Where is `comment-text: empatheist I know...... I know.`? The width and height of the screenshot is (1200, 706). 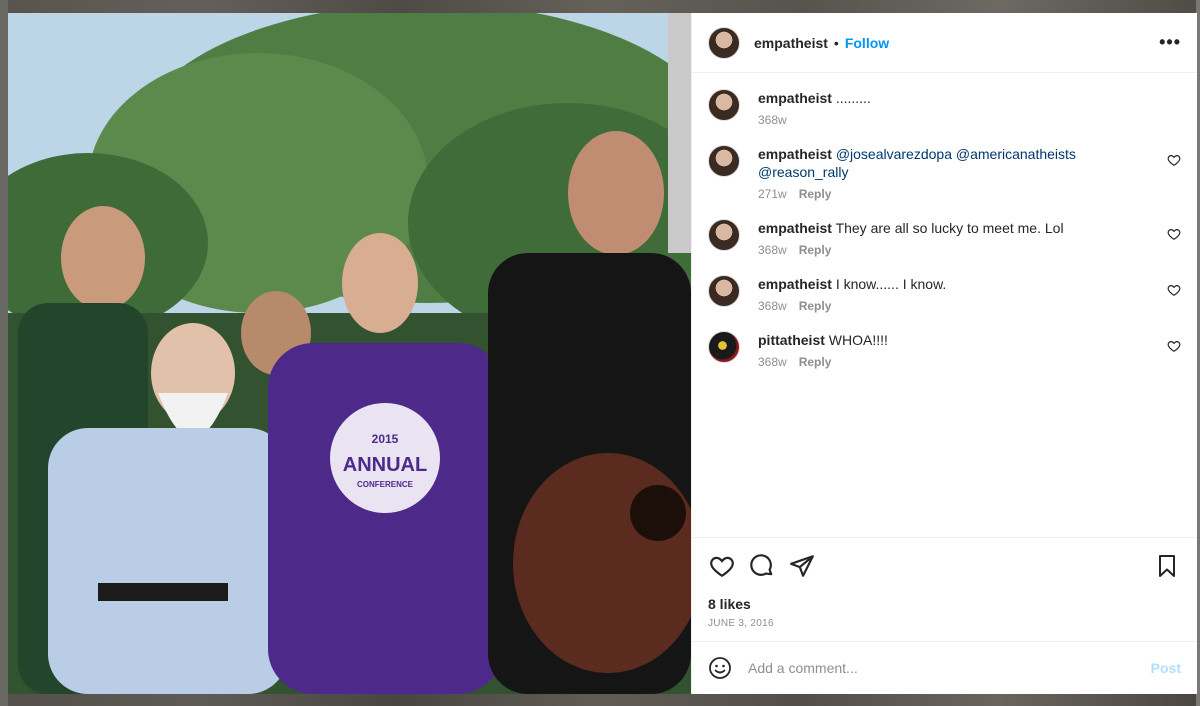
comment-text: empatheist I know...... I know. is located at coordinates (956, 284).